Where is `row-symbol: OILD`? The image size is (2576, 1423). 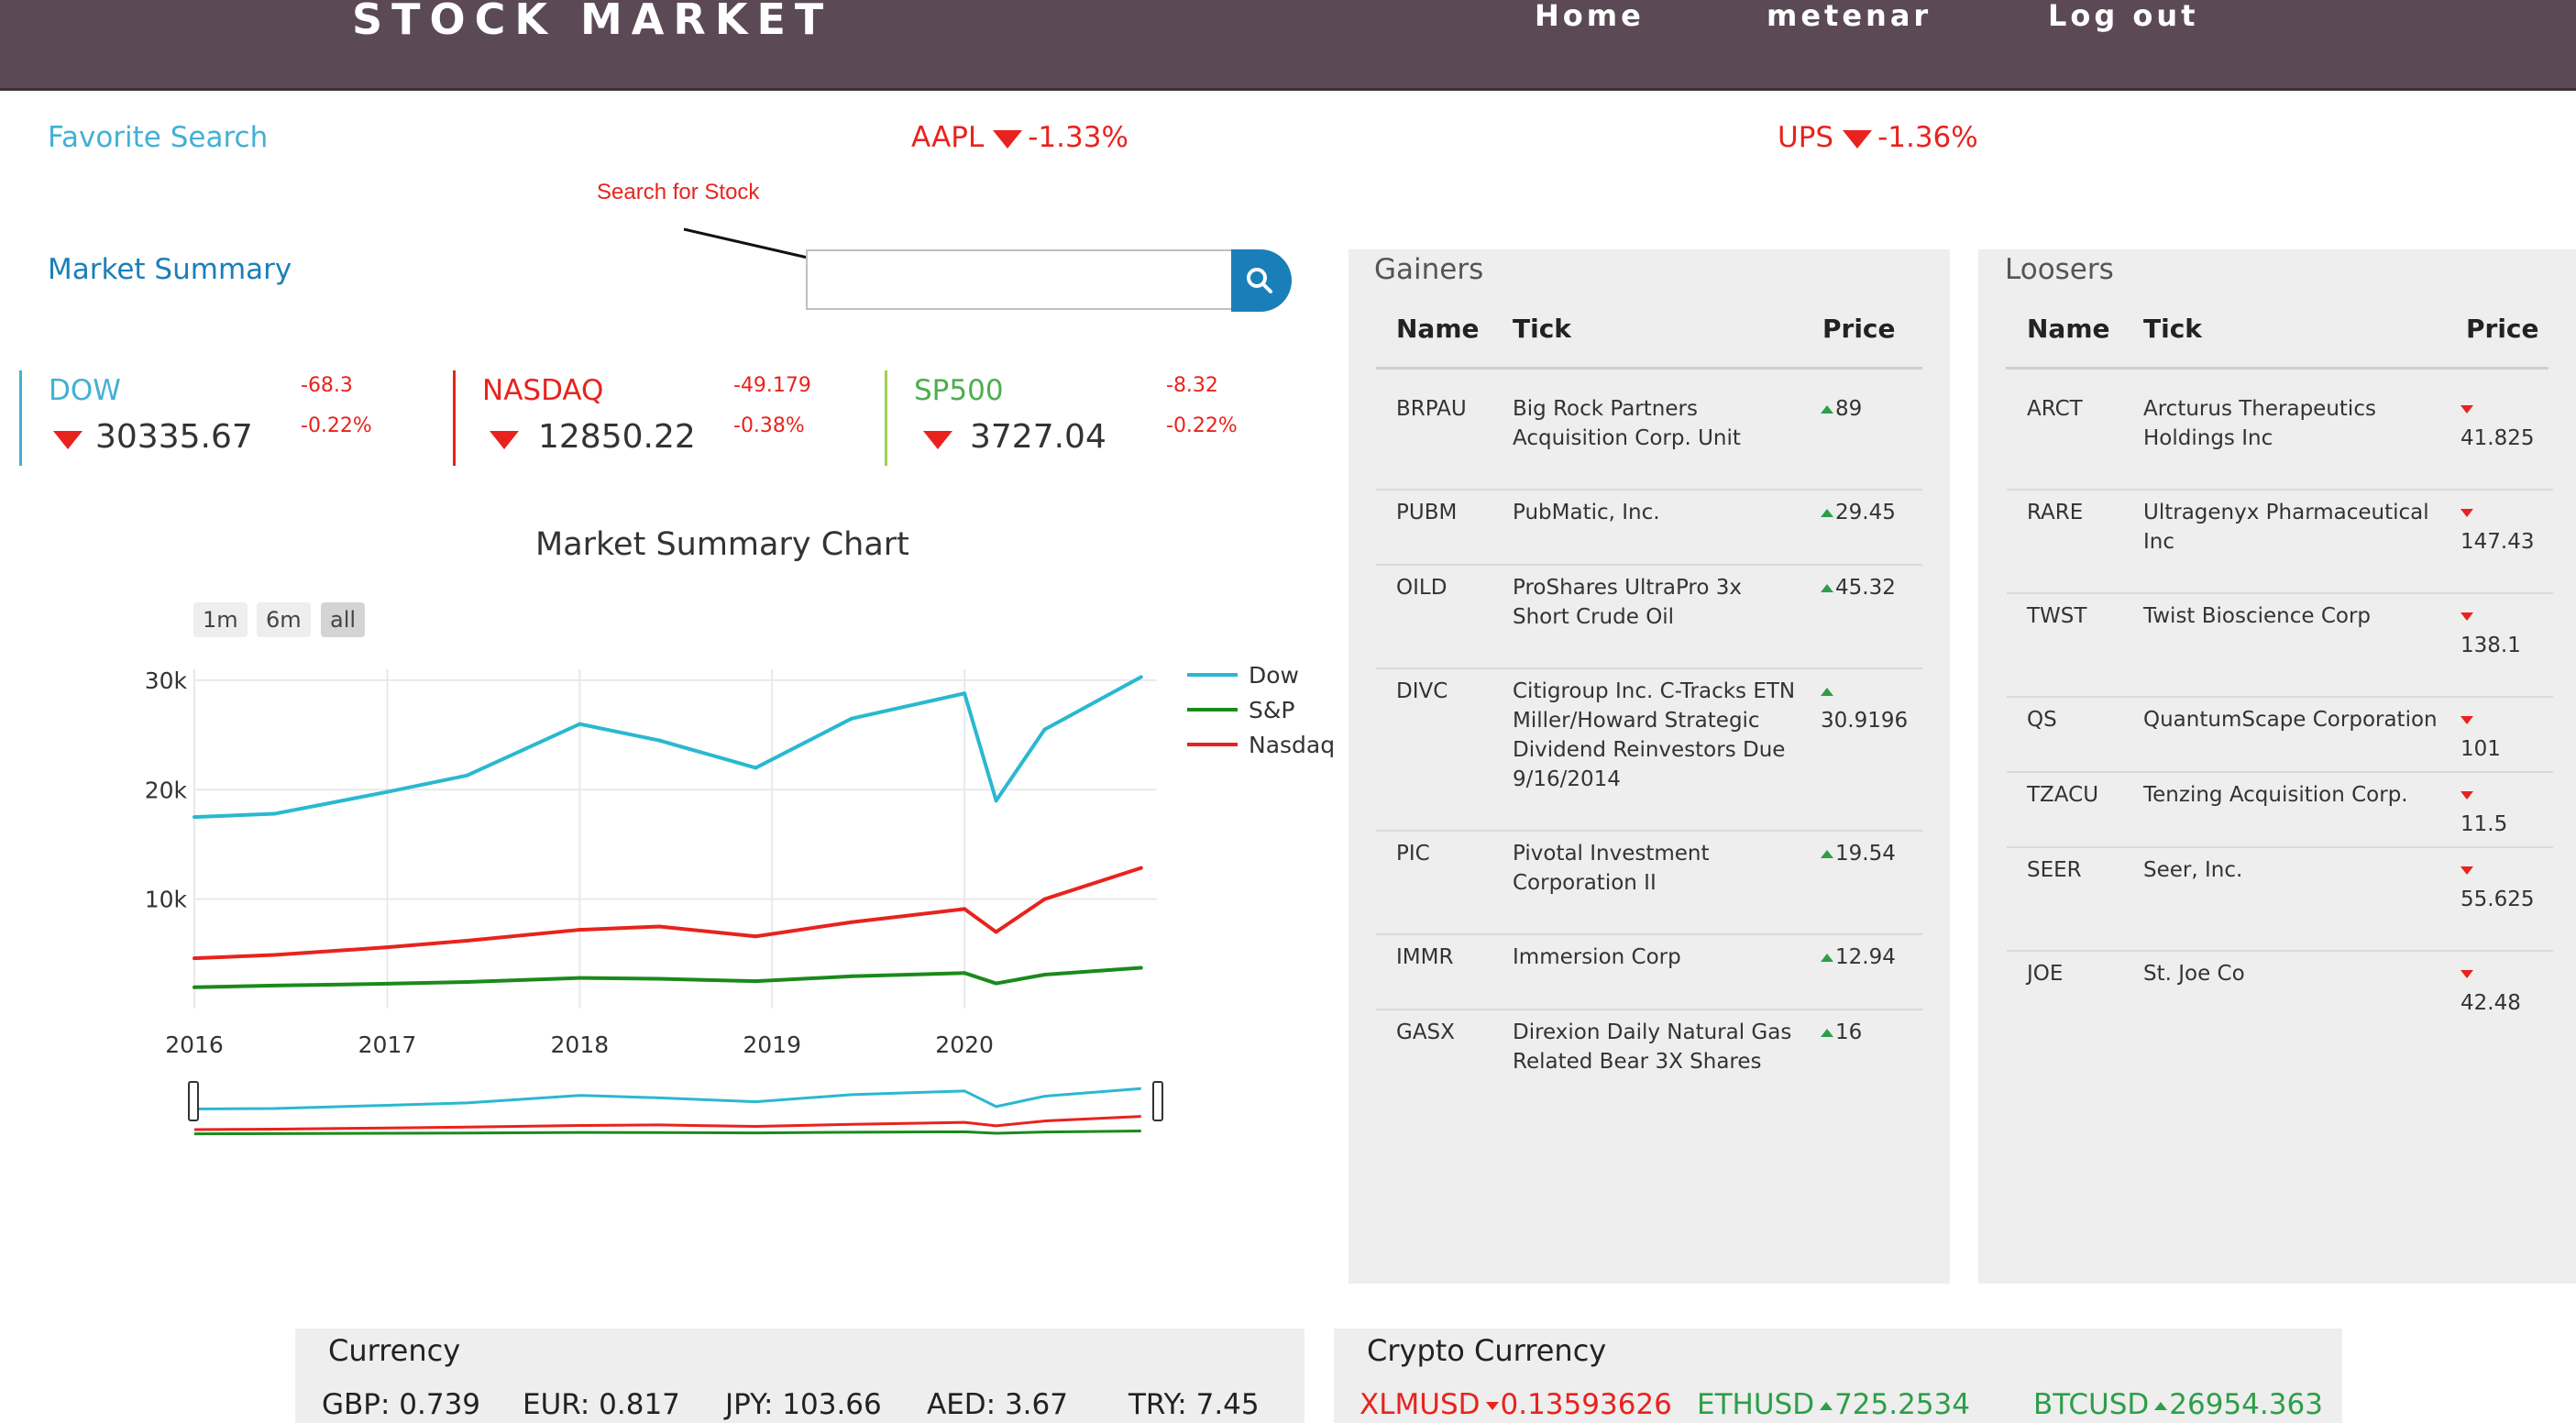
row-symbol: OILD is located at coordinates (1422, 588).